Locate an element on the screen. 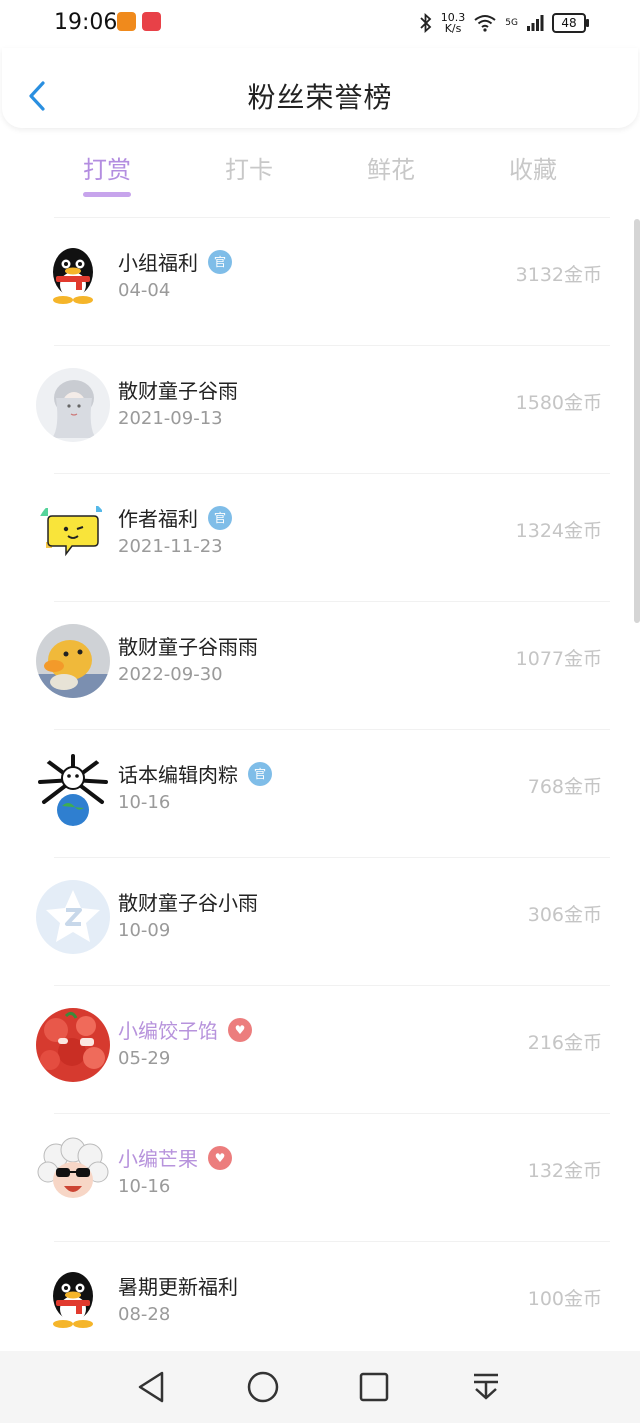 This screenshot has width=640, height=1423. reward-date: 10-09 is located at coordinates (144, 930).